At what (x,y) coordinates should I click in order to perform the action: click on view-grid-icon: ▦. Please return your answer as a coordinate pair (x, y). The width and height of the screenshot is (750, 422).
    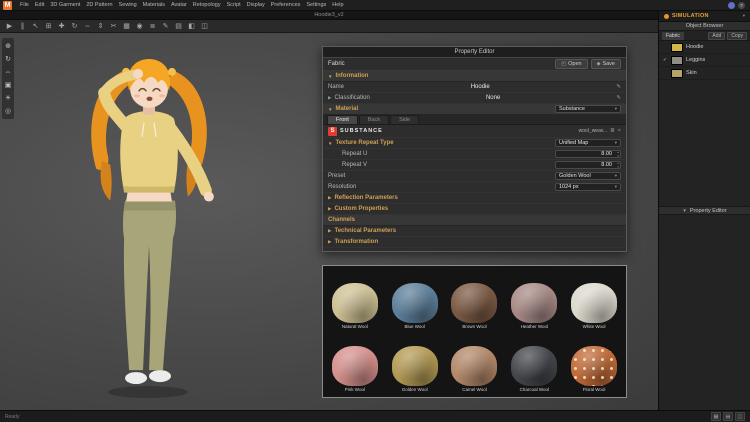
    Looking at the image, I should click on (716, 416).